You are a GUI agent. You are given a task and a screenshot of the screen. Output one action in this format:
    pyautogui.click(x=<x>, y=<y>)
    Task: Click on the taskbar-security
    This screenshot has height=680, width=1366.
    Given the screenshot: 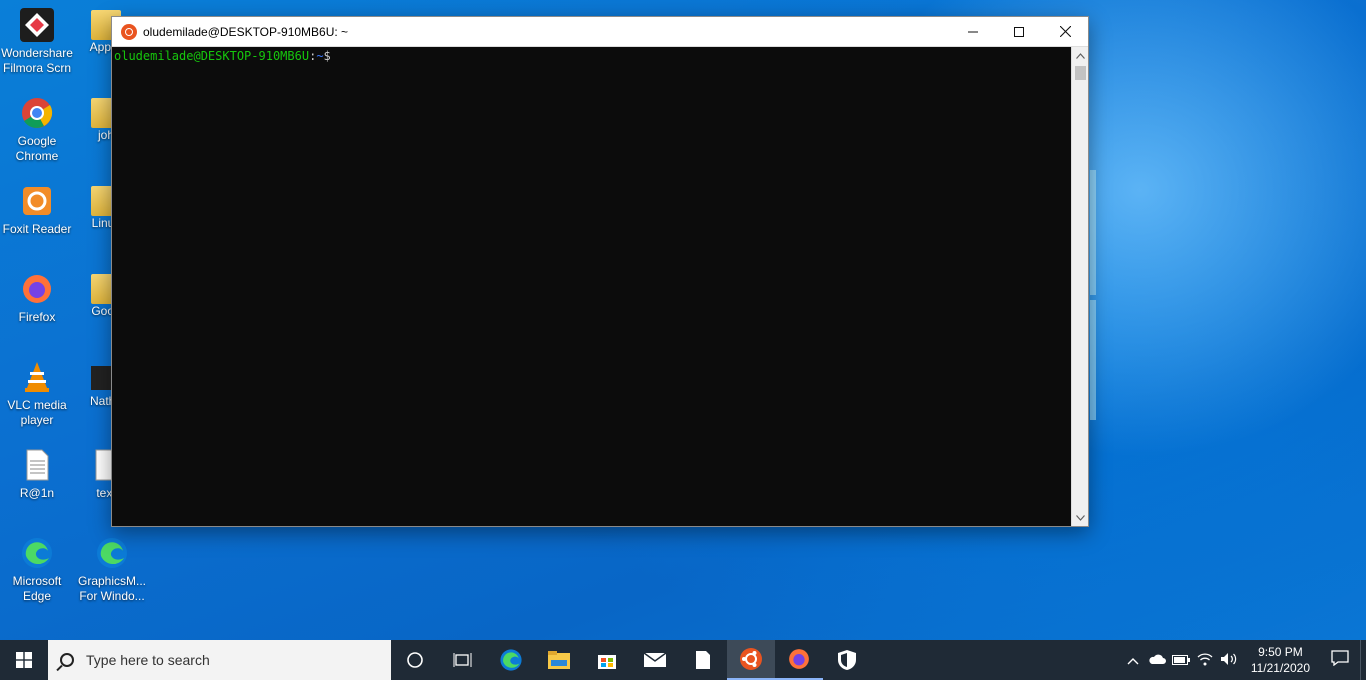 What is the action you would take?
    pyautogui.click(x=847, y=660)
    